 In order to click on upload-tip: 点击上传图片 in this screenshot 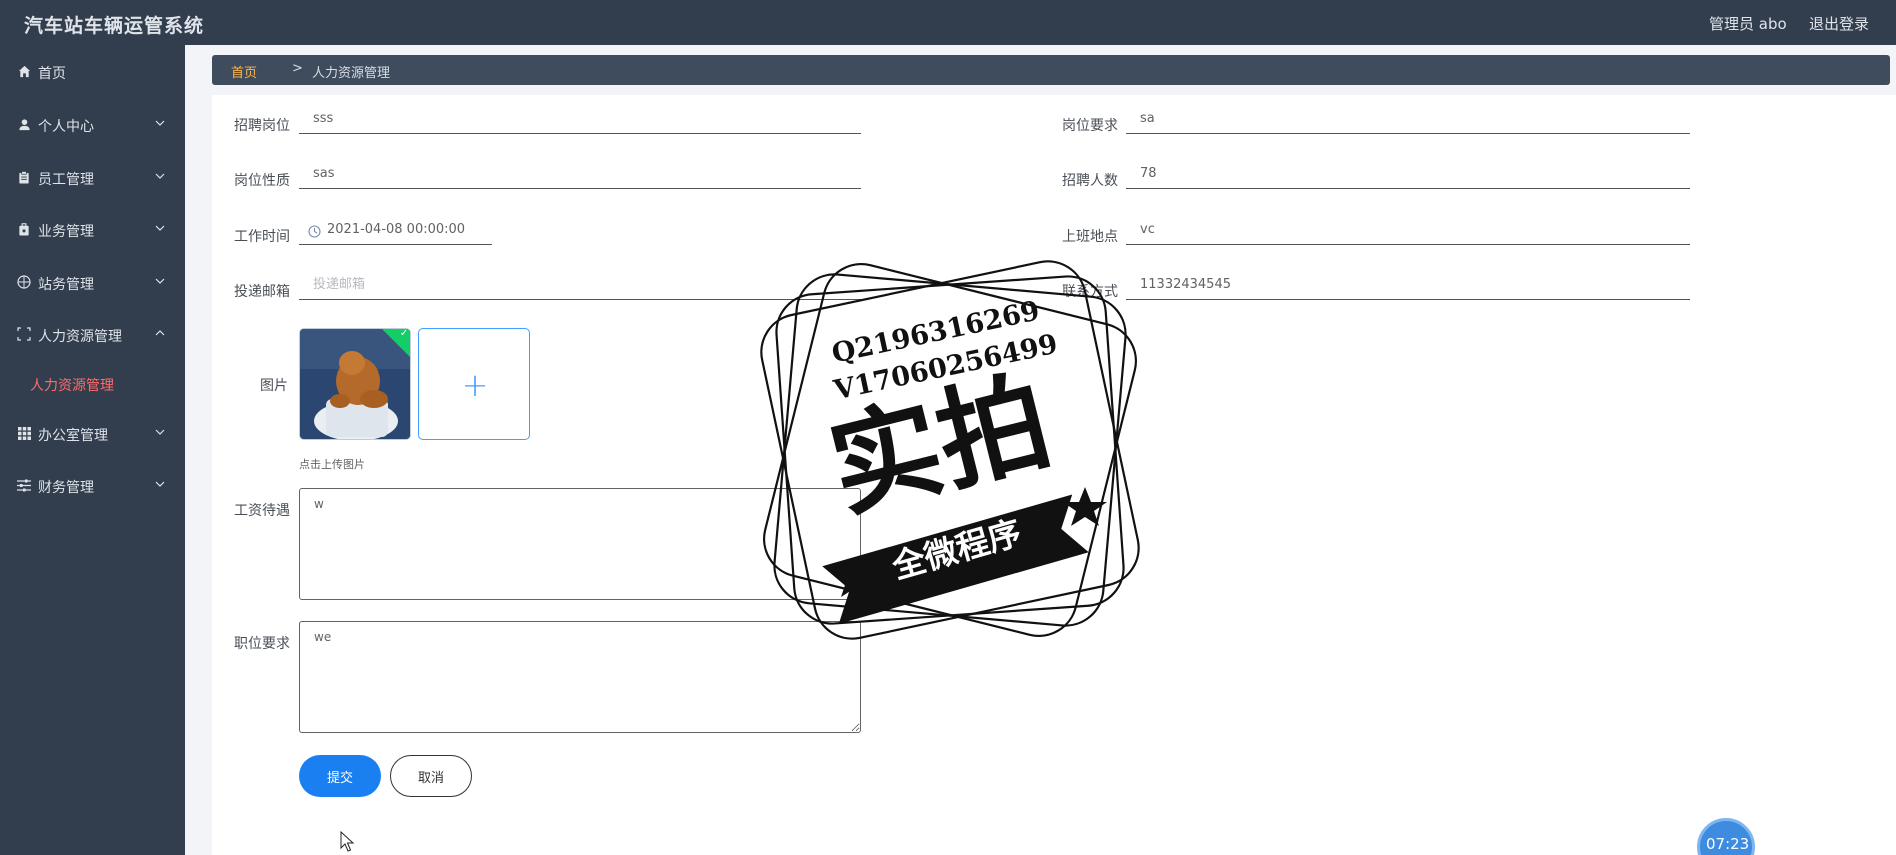, I will do `click(332, 464)`.